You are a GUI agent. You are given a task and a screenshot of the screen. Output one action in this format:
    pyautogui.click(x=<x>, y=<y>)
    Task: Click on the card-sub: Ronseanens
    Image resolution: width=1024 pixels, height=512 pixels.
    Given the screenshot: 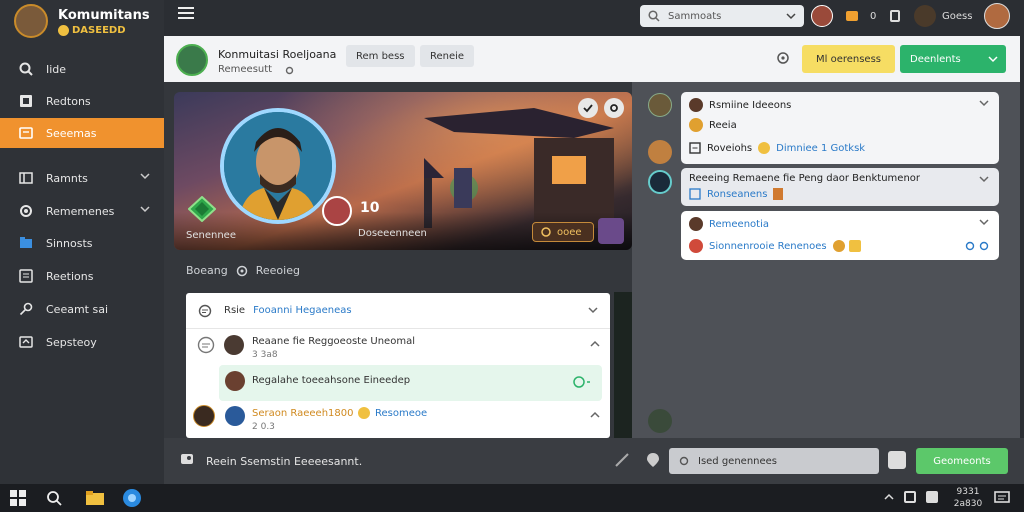 What is the action you would take?
    pyautogui.click(x=737, y=194)
    